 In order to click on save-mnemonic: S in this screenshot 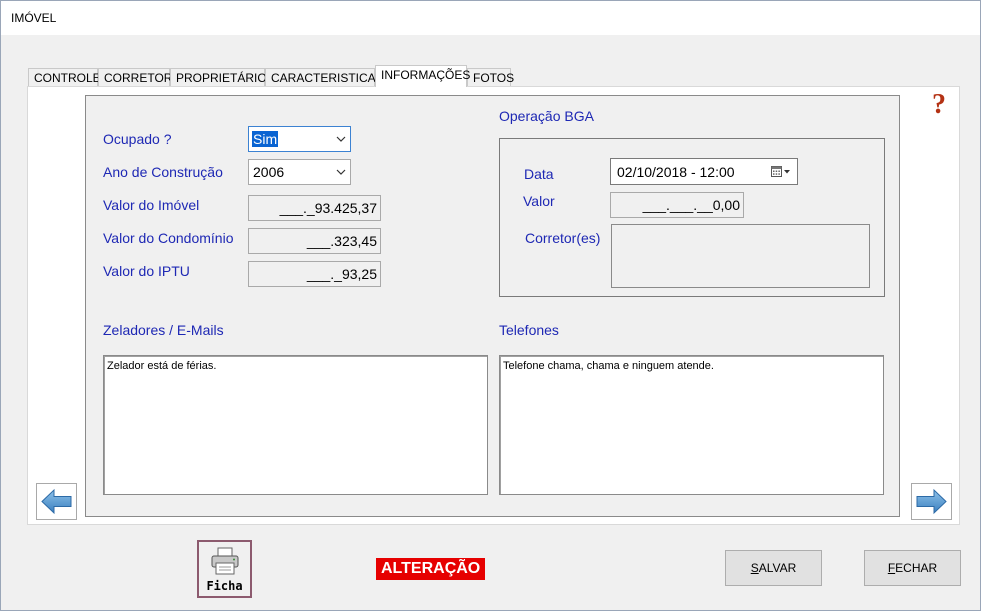, I will do `click(754, 568)`.